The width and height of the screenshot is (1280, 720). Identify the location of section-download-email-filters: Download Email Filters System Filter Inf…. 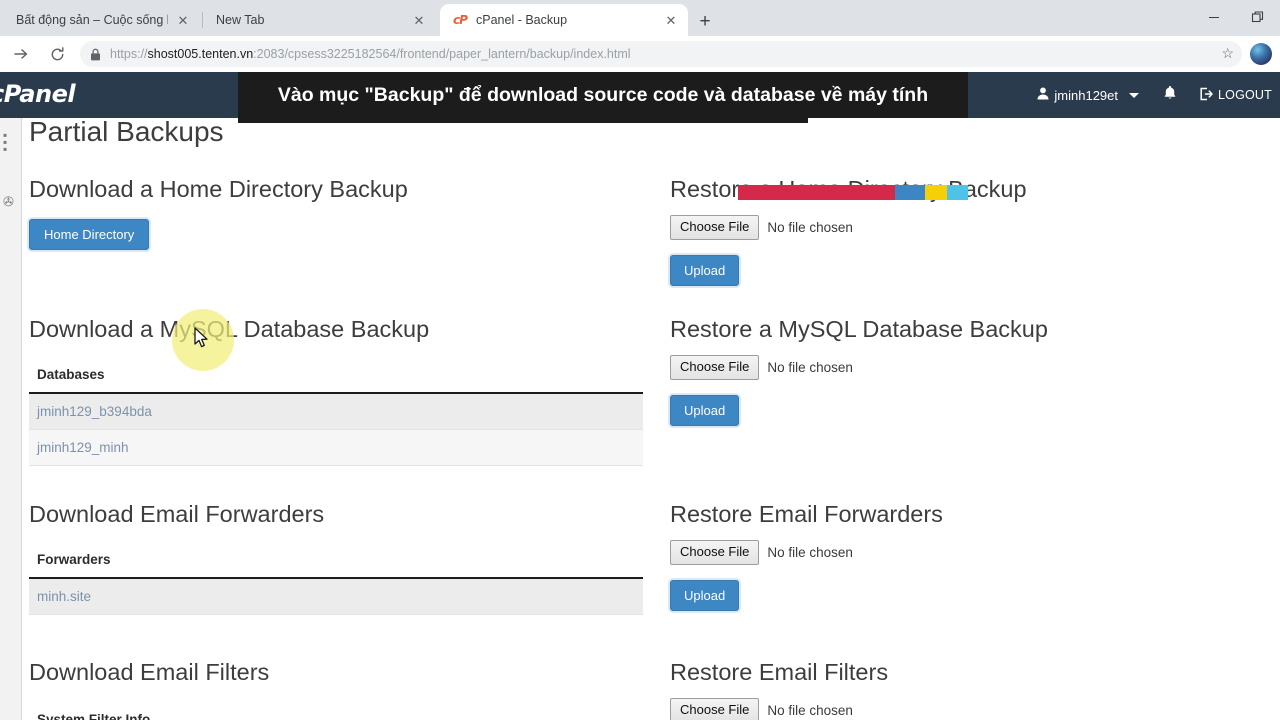
(338, 689).